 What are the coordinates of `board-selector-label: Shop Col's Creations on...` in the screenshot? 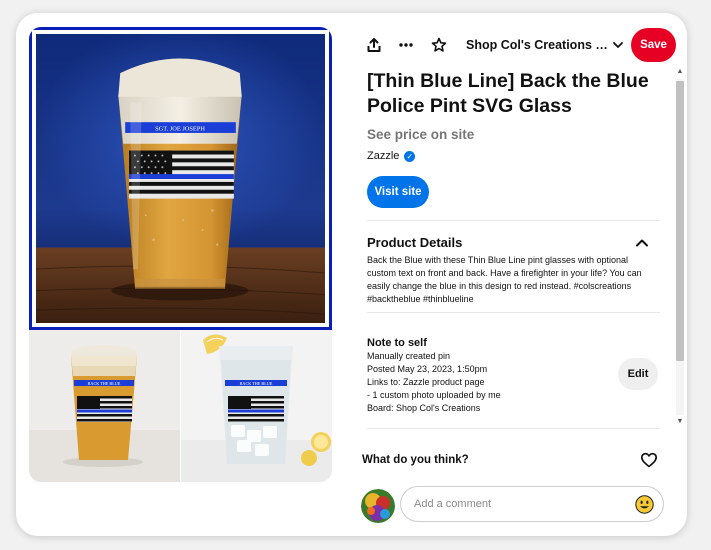 It's located at (539, 45).